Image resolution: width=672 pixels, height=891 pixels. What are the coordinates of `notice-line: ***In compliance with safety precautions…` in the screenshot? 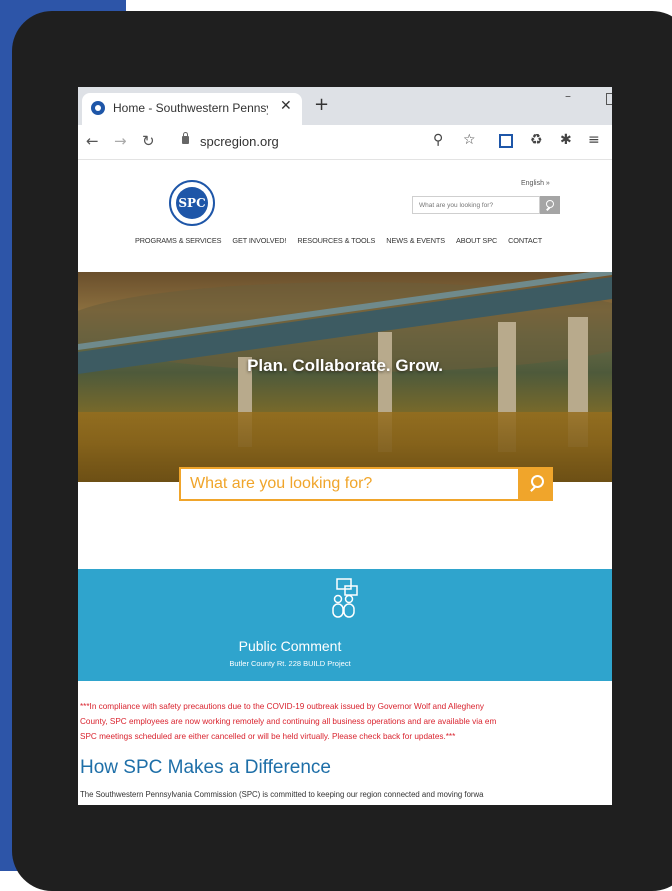 It's located at (282, 706).